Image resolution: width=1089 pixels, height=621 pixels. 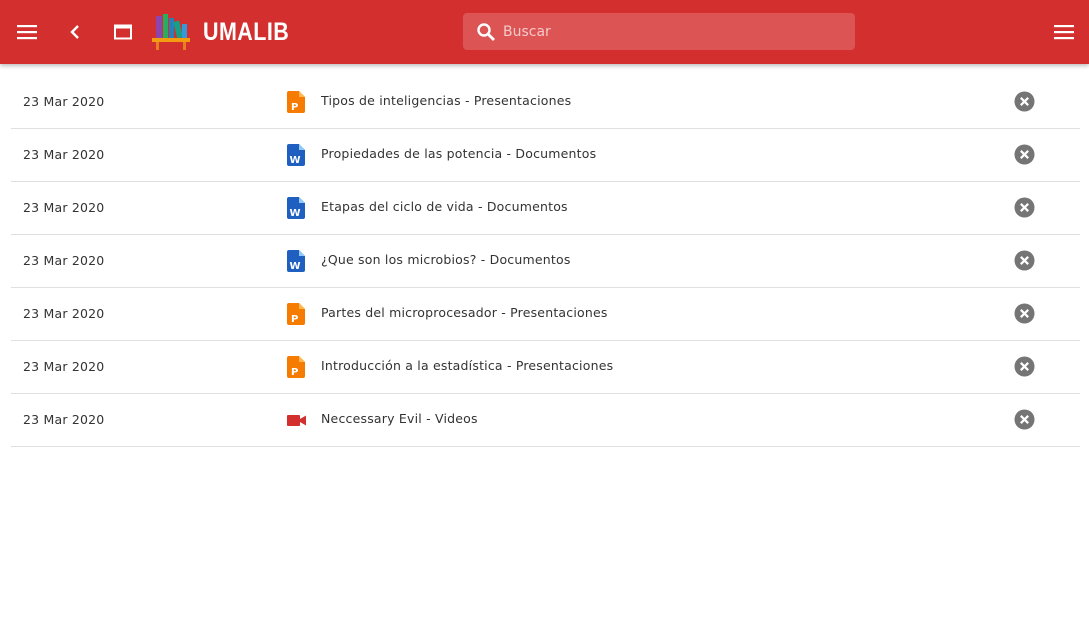 I want to click on row-title-link: Etapas del ciclo de vida - Documentos, so click(x=444, y=207).